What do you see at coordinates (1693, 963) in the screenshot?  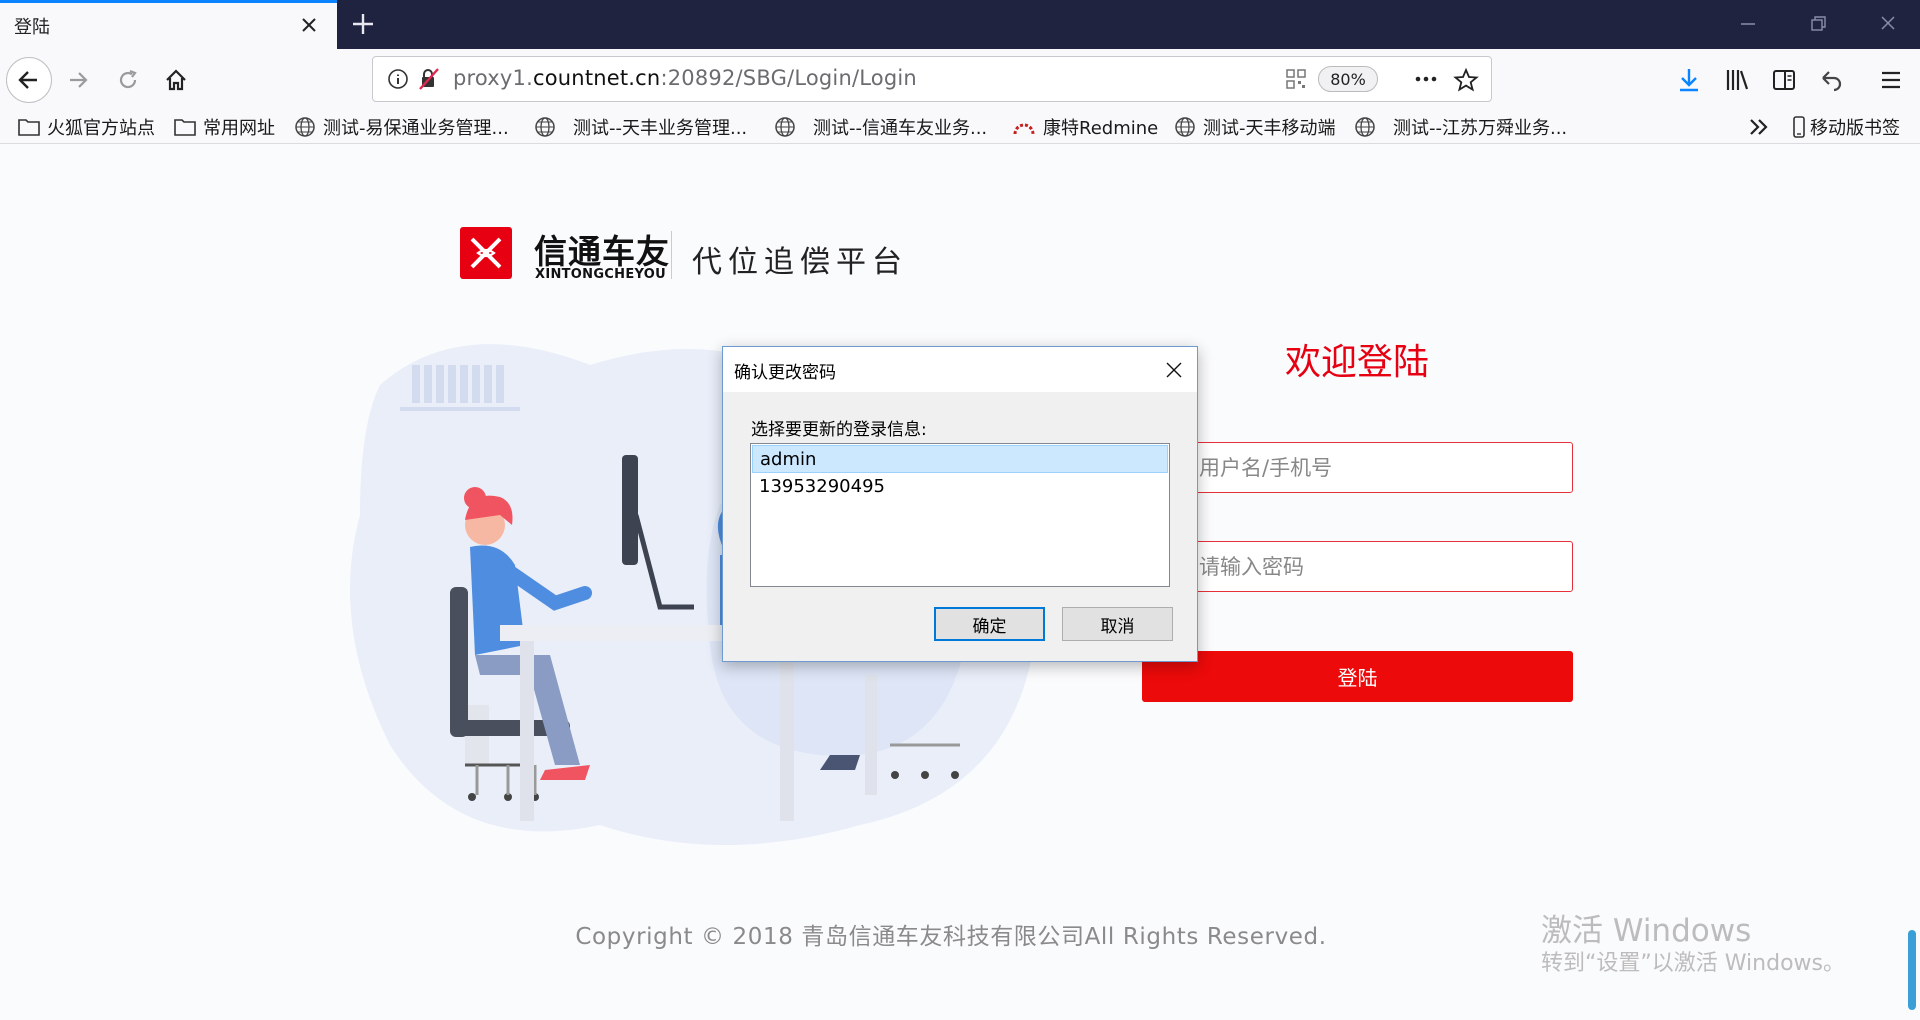 I see `windows-activation-hint: 转到“设置”以激活 Windows。` at bounding box center [1693, 963].